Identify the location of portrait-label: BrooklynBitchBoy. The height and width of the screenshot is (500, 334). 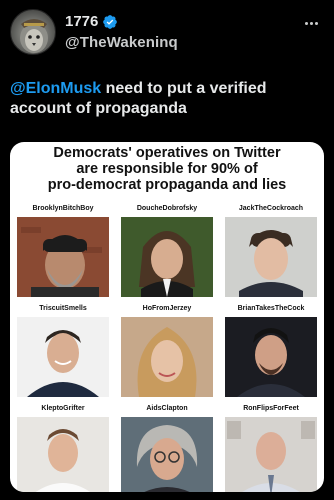
(63, 208).